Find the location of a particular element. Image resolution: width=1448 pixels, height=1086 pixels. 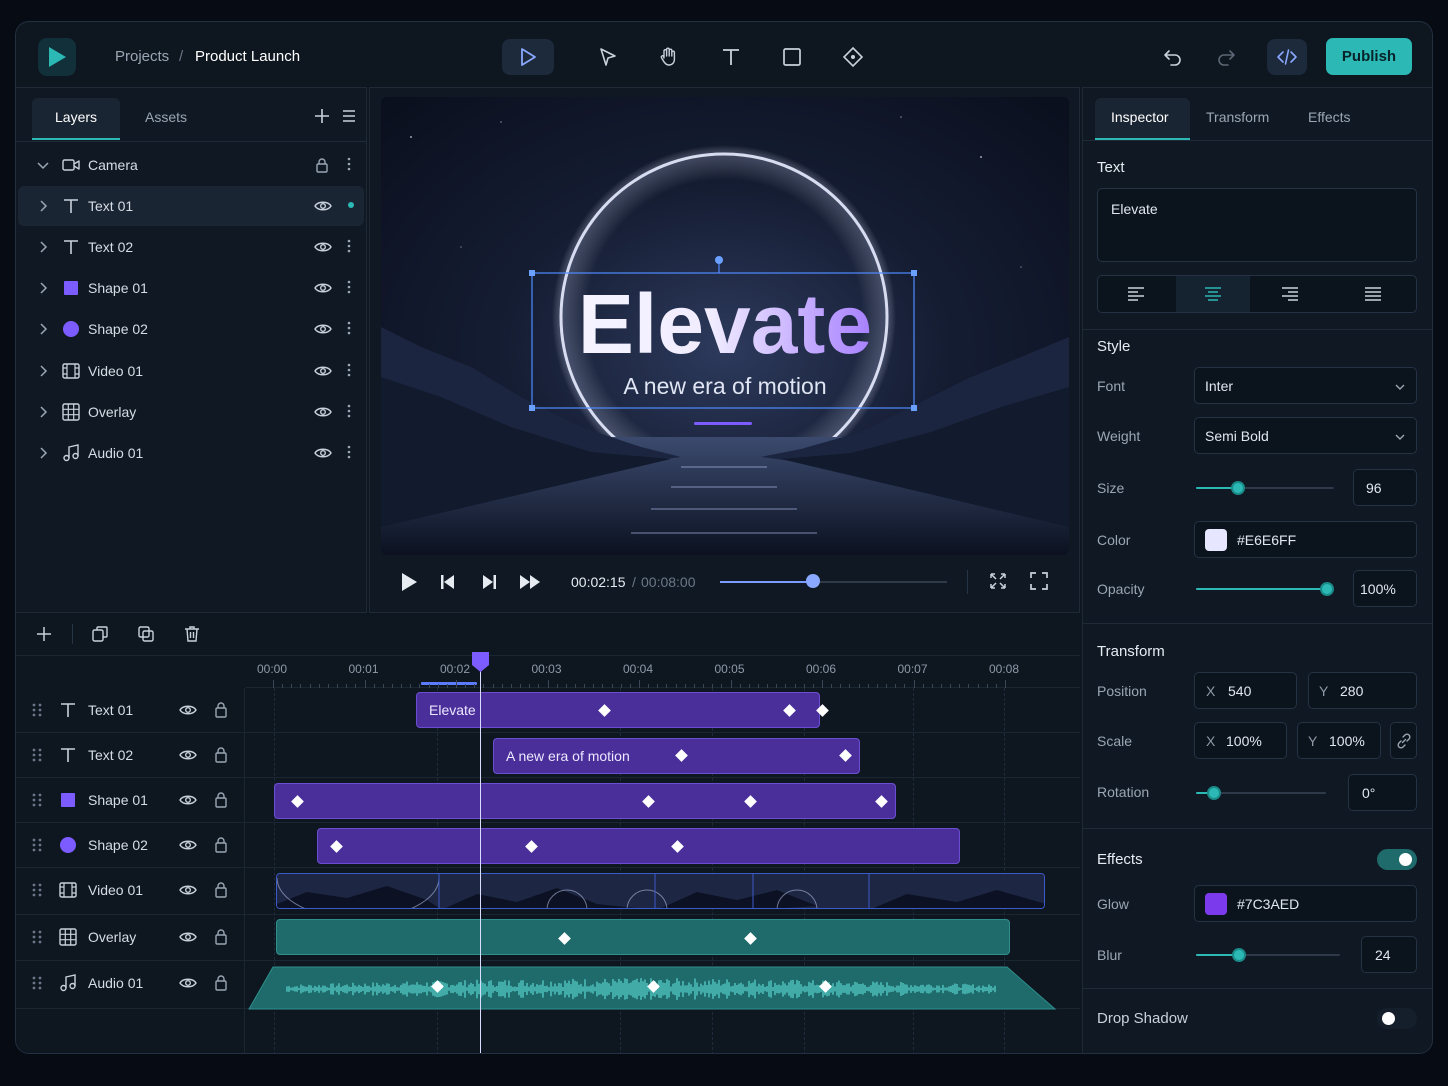

size-input: 96 is located at coordinates (1385, 487).